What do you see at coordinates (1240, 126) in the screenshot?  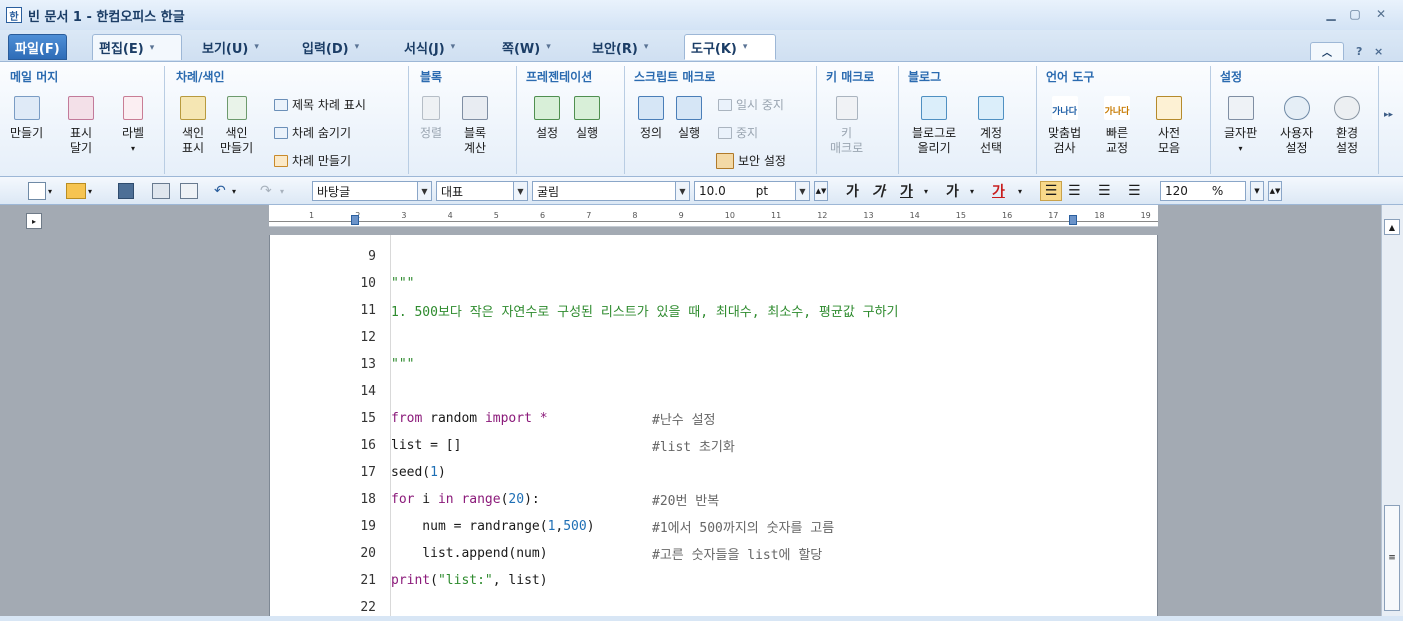 I see `keyboard-layout-button: 글자판 ▾` at bounding box center [1240, 126].